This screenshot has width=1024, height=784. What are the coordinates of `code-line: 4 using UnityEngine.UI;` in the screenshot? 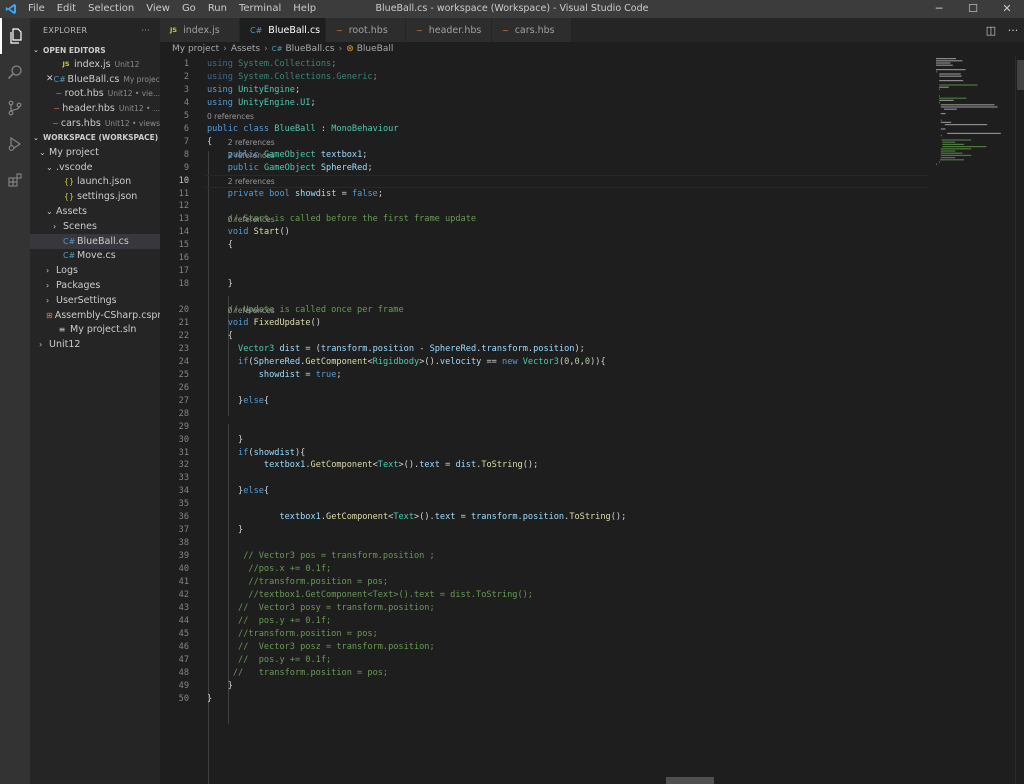 It's located at (545, 103).